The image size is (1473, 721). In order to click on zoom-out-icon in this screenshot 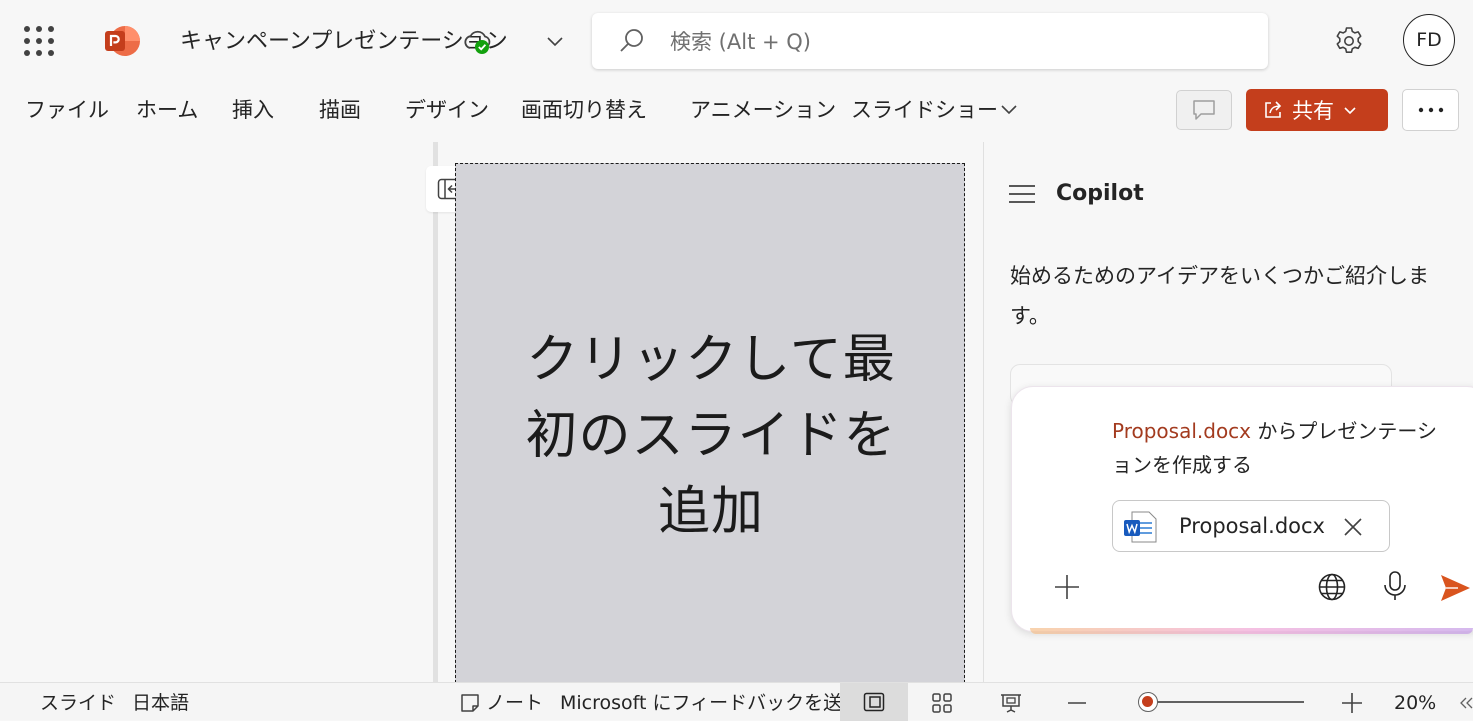, I will do `click(1077, 703)`.